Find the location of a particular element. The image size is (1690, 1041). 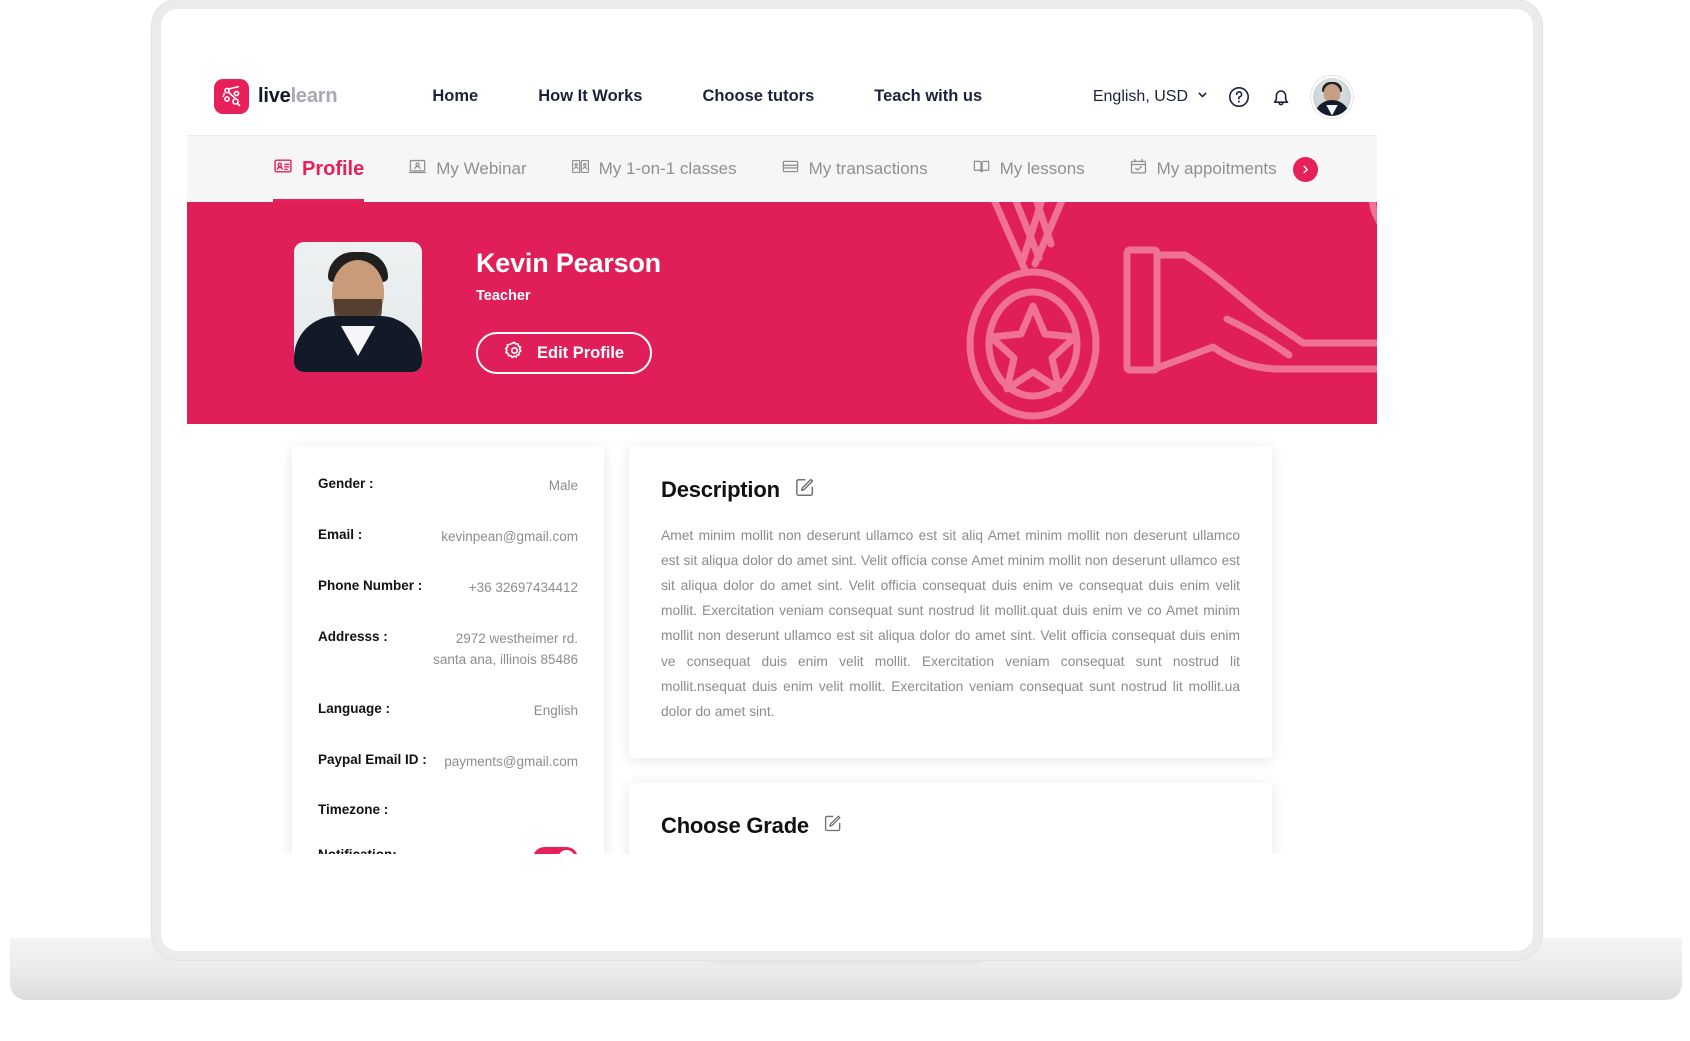

tab-my-transactions-label: My transactions is located at coordinates (868, 168).